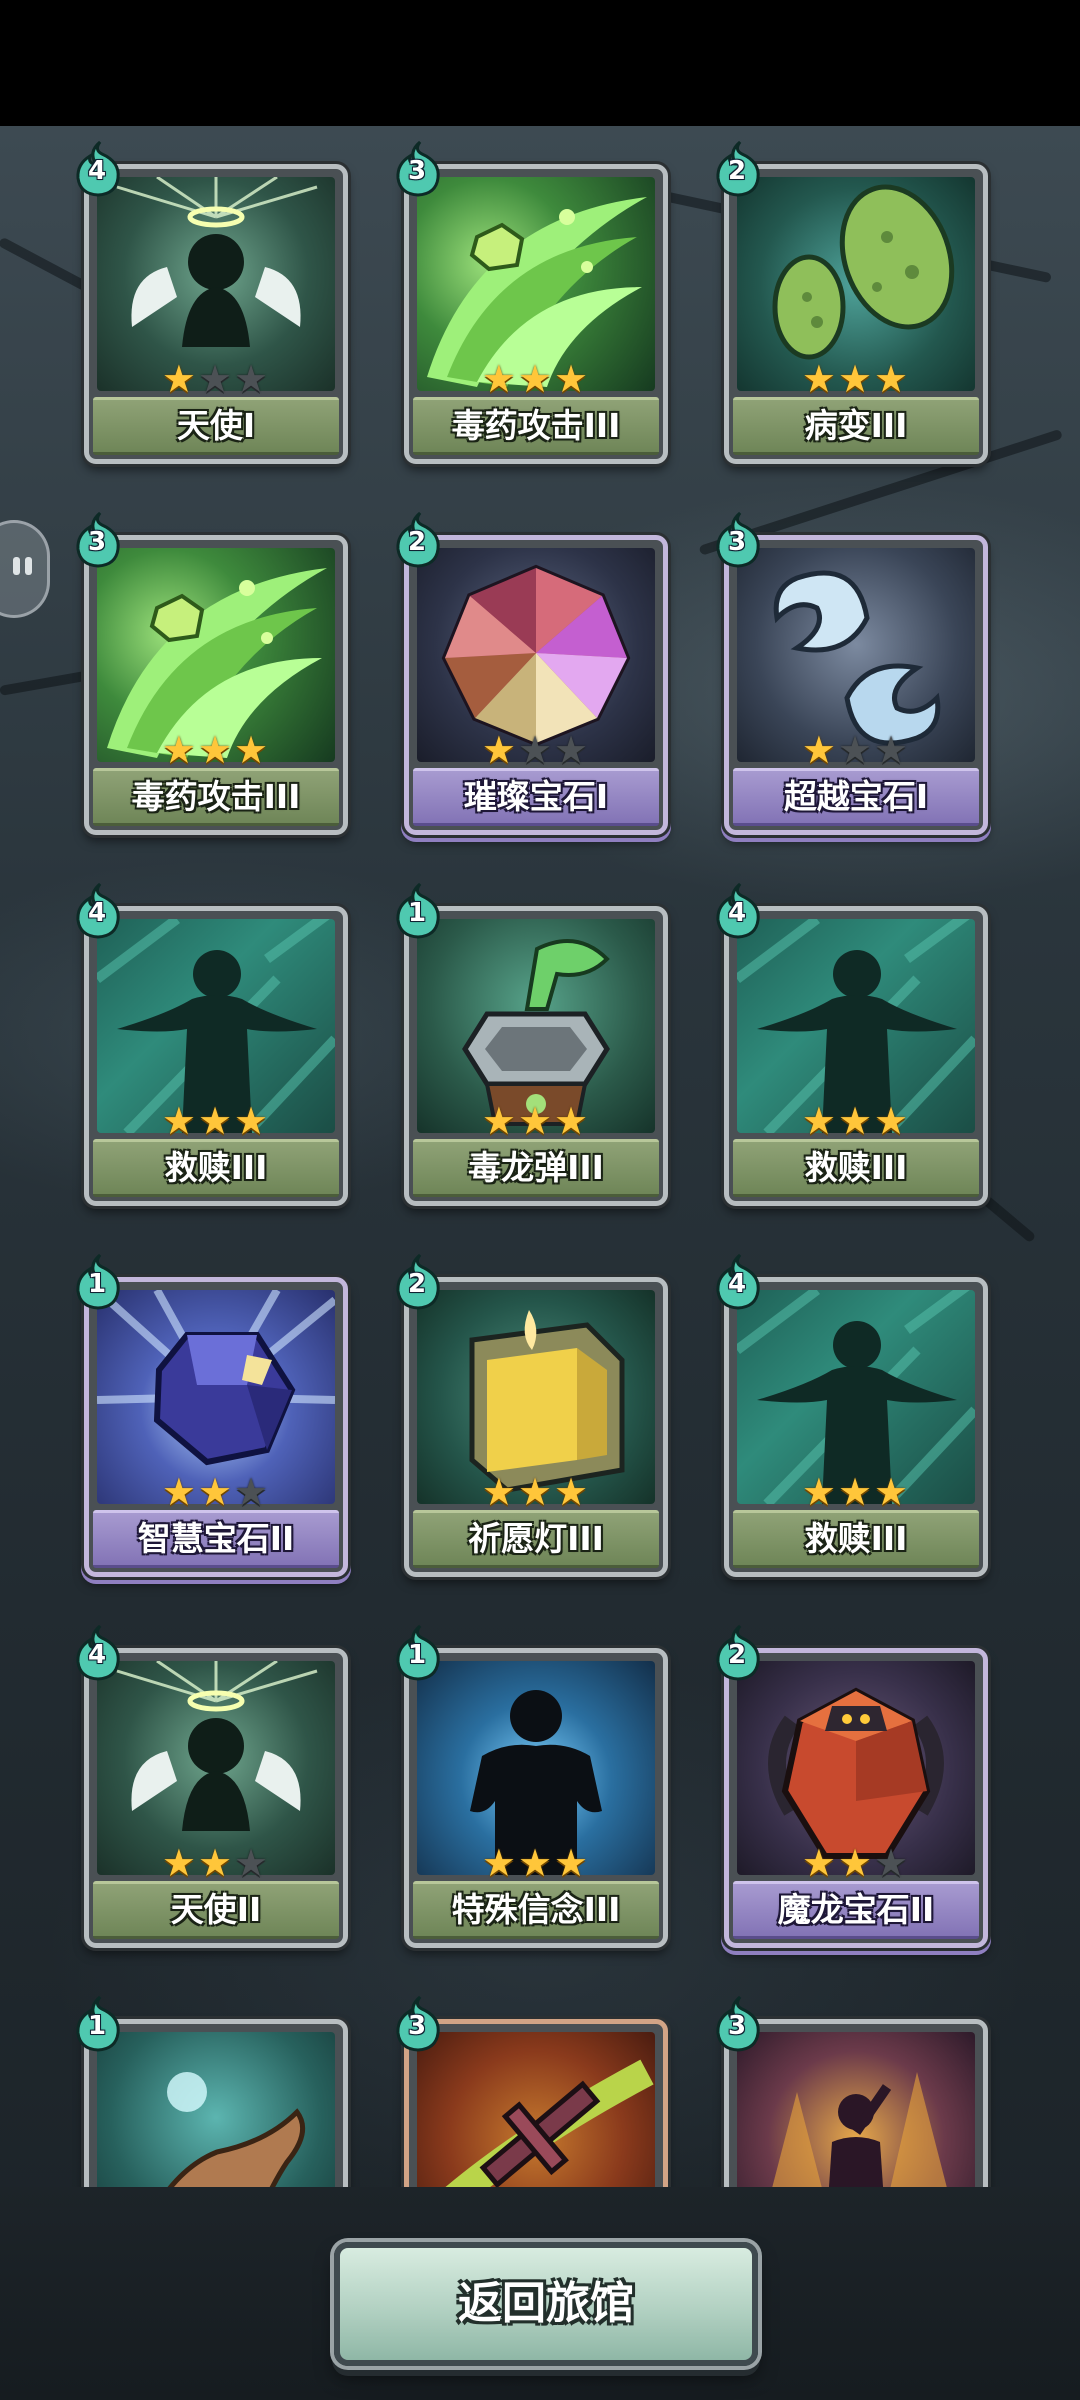 This screenshot has height=2400, width=1080. I want to click on cost-value: 2, so click(737, 171).